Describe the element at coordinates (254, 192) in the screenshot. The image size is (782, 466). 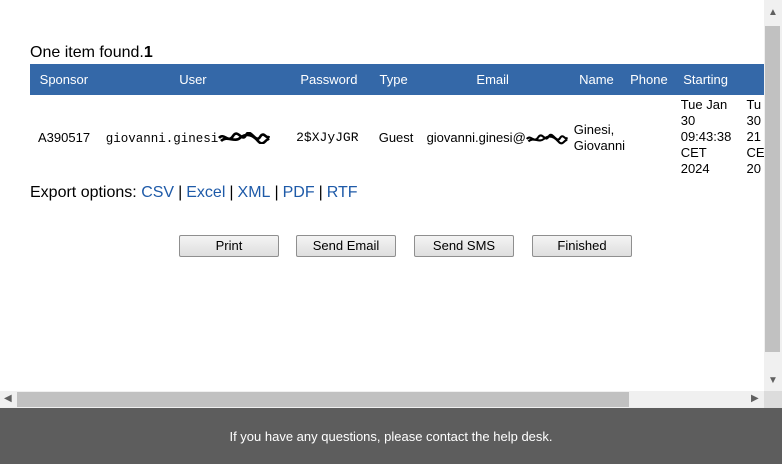
I see `export-xml-link: XML` at that location.